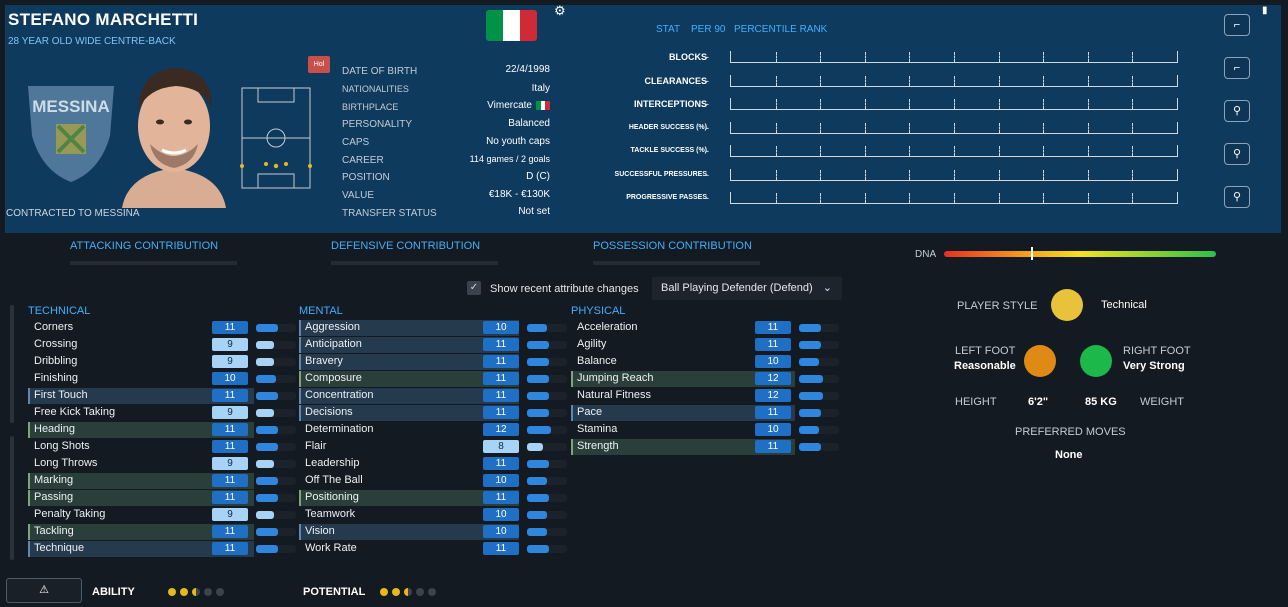 The height and width of the screenshot is (607, 1288). Describe the element at coordinates (433, 532) in the screenshot. I see `attribute-row: Vision 10` at that location.